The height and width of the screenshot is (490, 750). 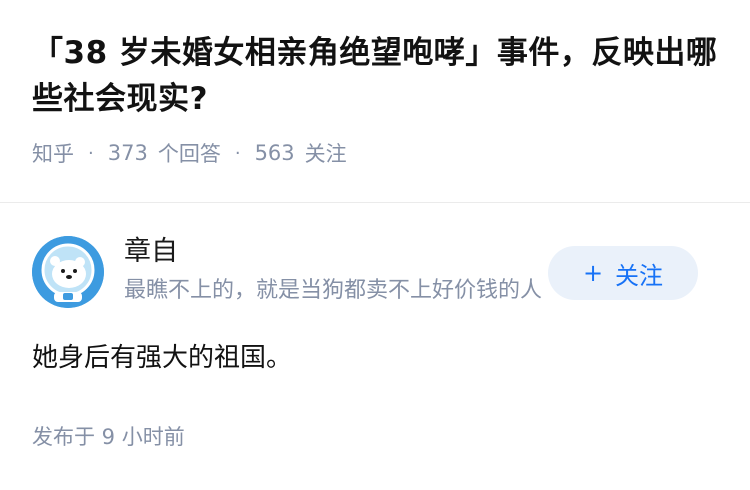 What do you see at coordinates (375, 202) in the screenshot?
I see `section-divider` at bounding box center [375, 202].